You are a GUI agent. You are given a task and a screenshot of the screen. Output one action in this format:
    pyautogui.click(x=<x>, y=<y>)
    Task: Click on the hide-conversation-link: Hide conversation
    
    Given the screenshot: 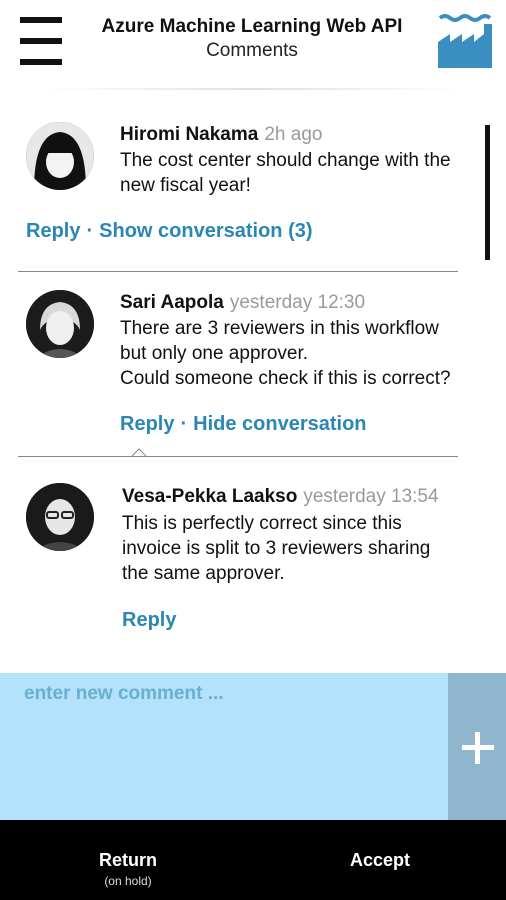 What is the action you would take?
    pyautogui.click(x=279, y=424)
    